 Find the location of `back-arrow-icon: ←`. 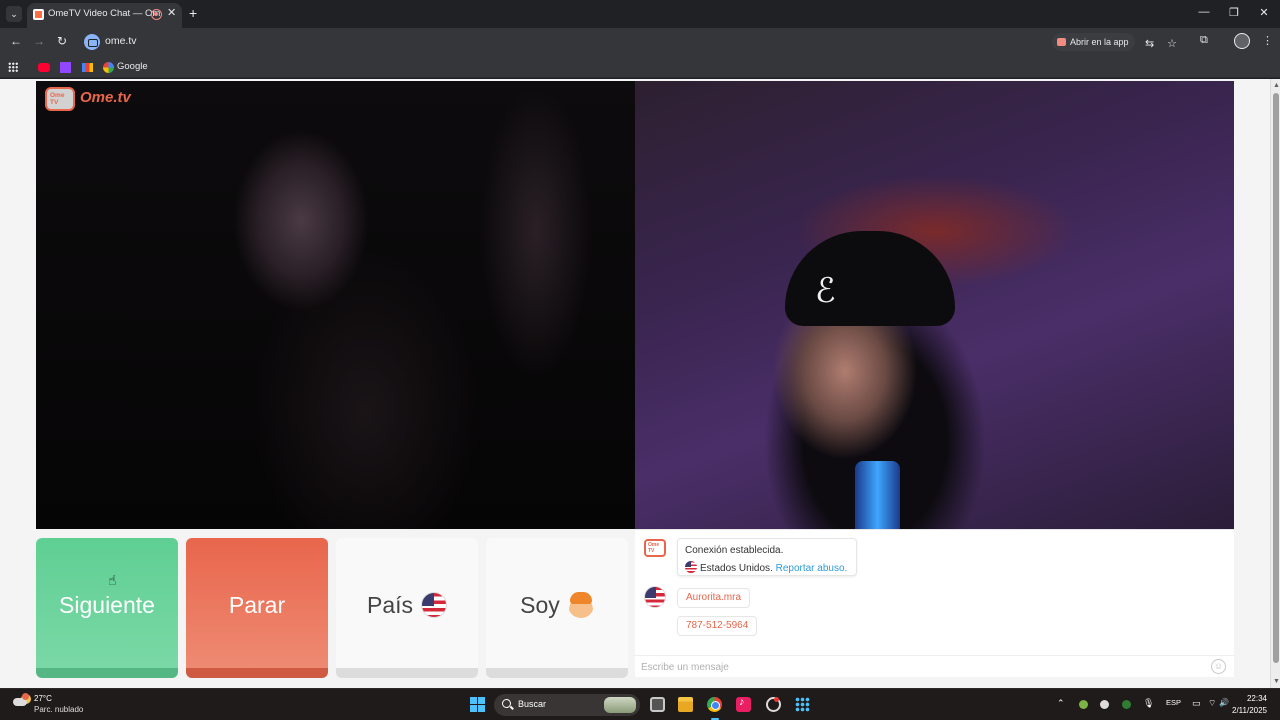

back-arrow-icon: ← is located at coordinates (16, 41).